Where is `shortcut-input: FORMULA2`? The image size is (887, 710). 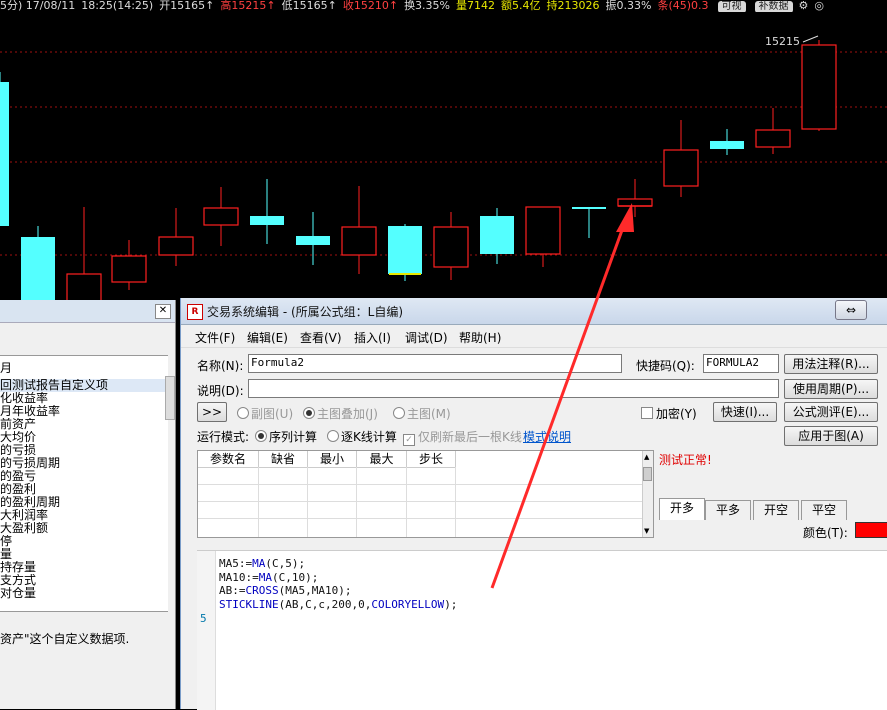 shortcut-input: FORMULA2 is located at coordinates (741, 363).